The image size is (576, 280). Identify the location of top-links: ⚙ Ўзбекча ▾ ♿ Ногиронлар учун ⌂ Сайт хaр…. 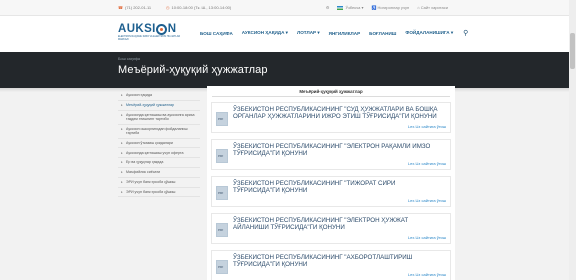
(387, 7).